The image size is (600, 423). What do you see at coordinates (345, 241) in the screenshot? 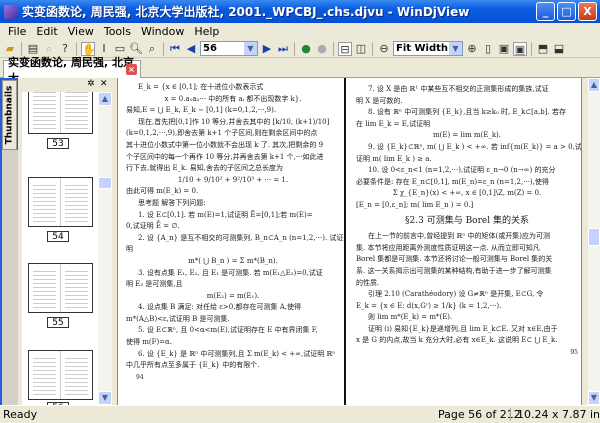
I see `page-gutter` at bounding box center [345, 241].